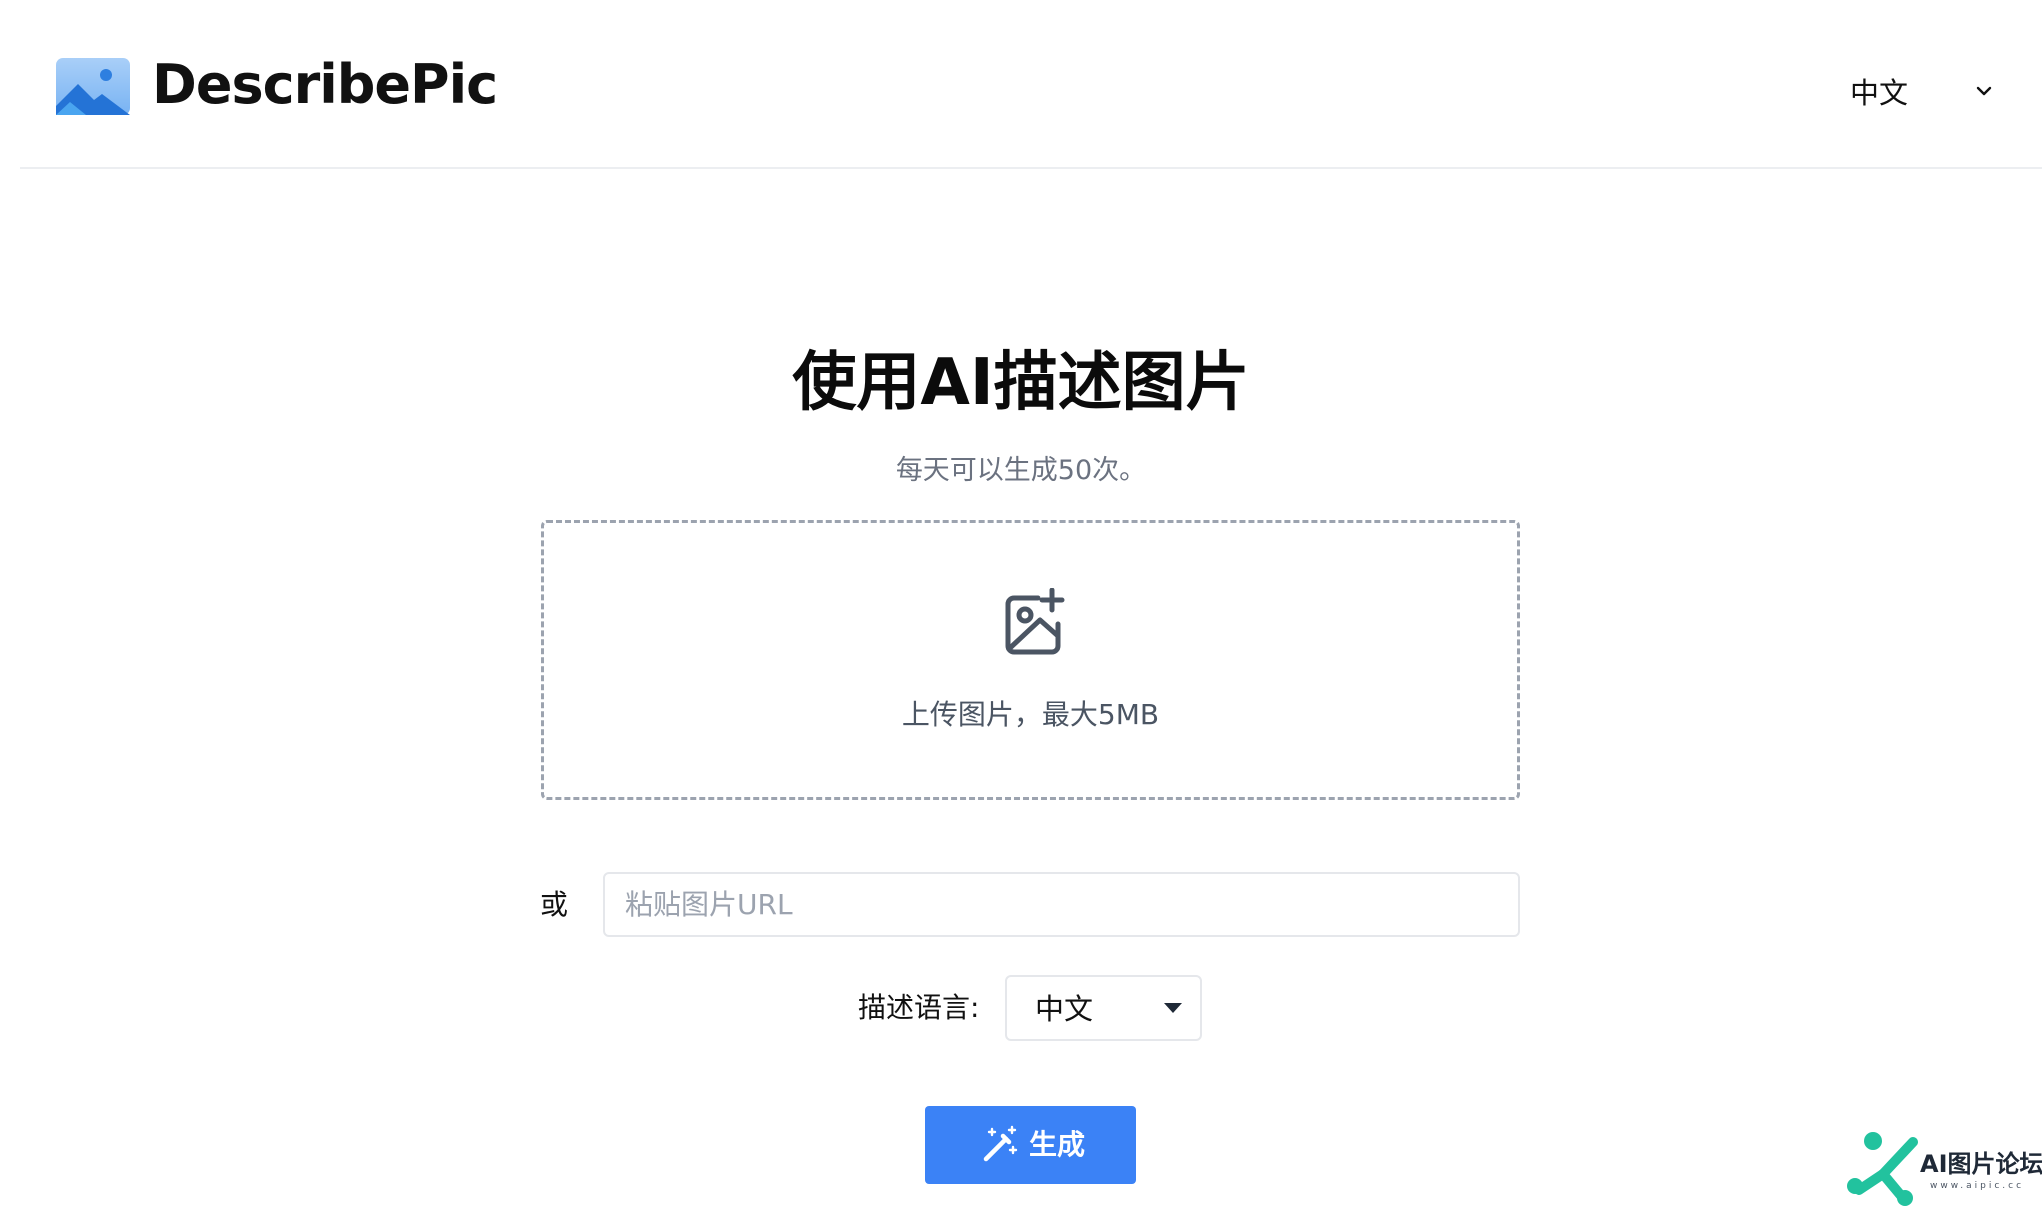 Image resolution: width=2042 pixels, height=1207 pixels. I want to click on watermark-text: AI图片论坛, so click(1981, 1164).